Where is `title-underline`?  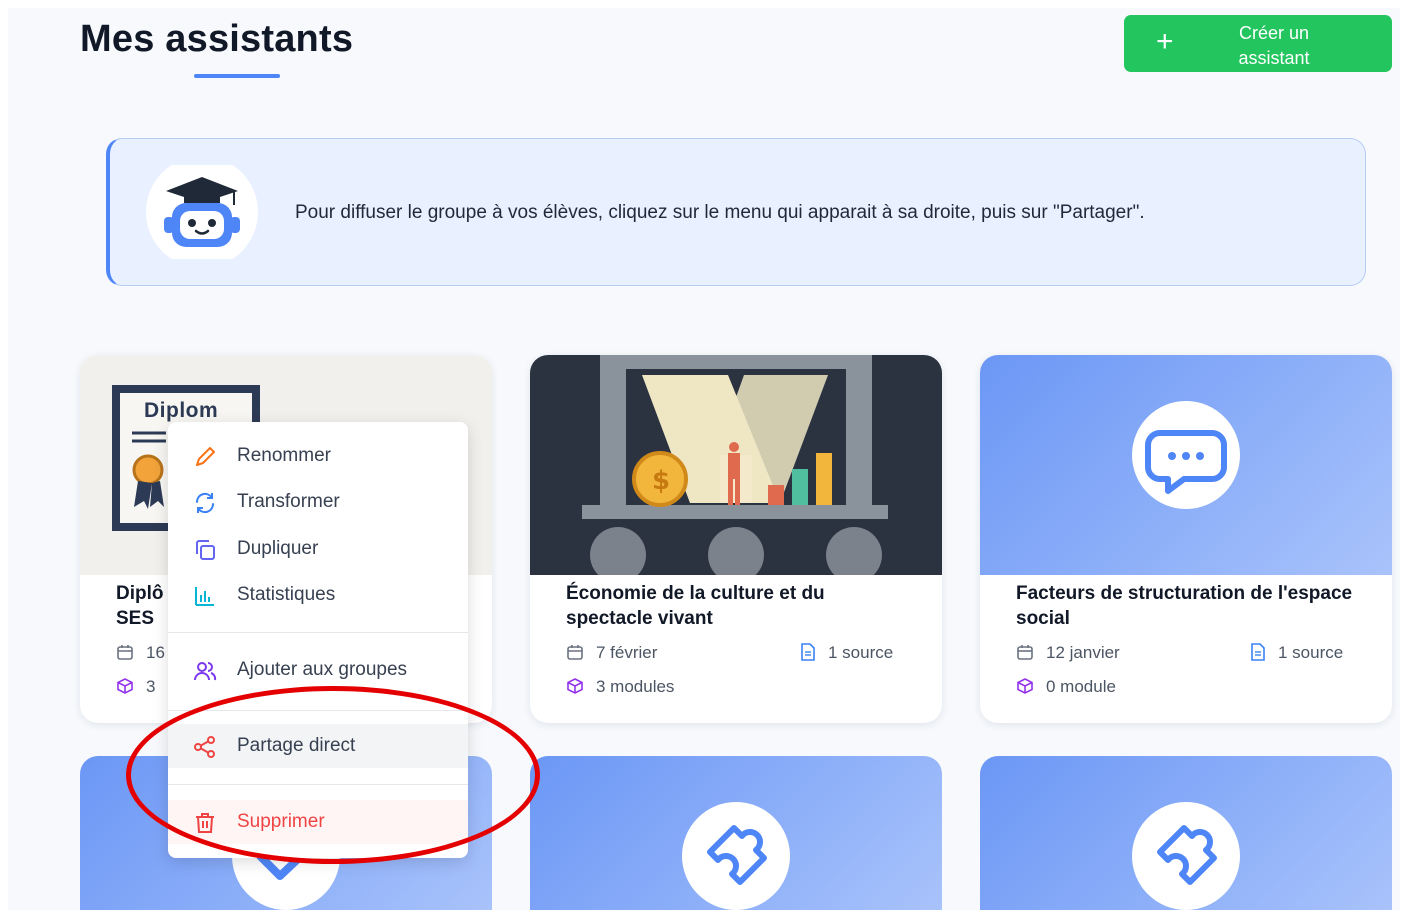 title-underline is located at coordinates (237, 76).